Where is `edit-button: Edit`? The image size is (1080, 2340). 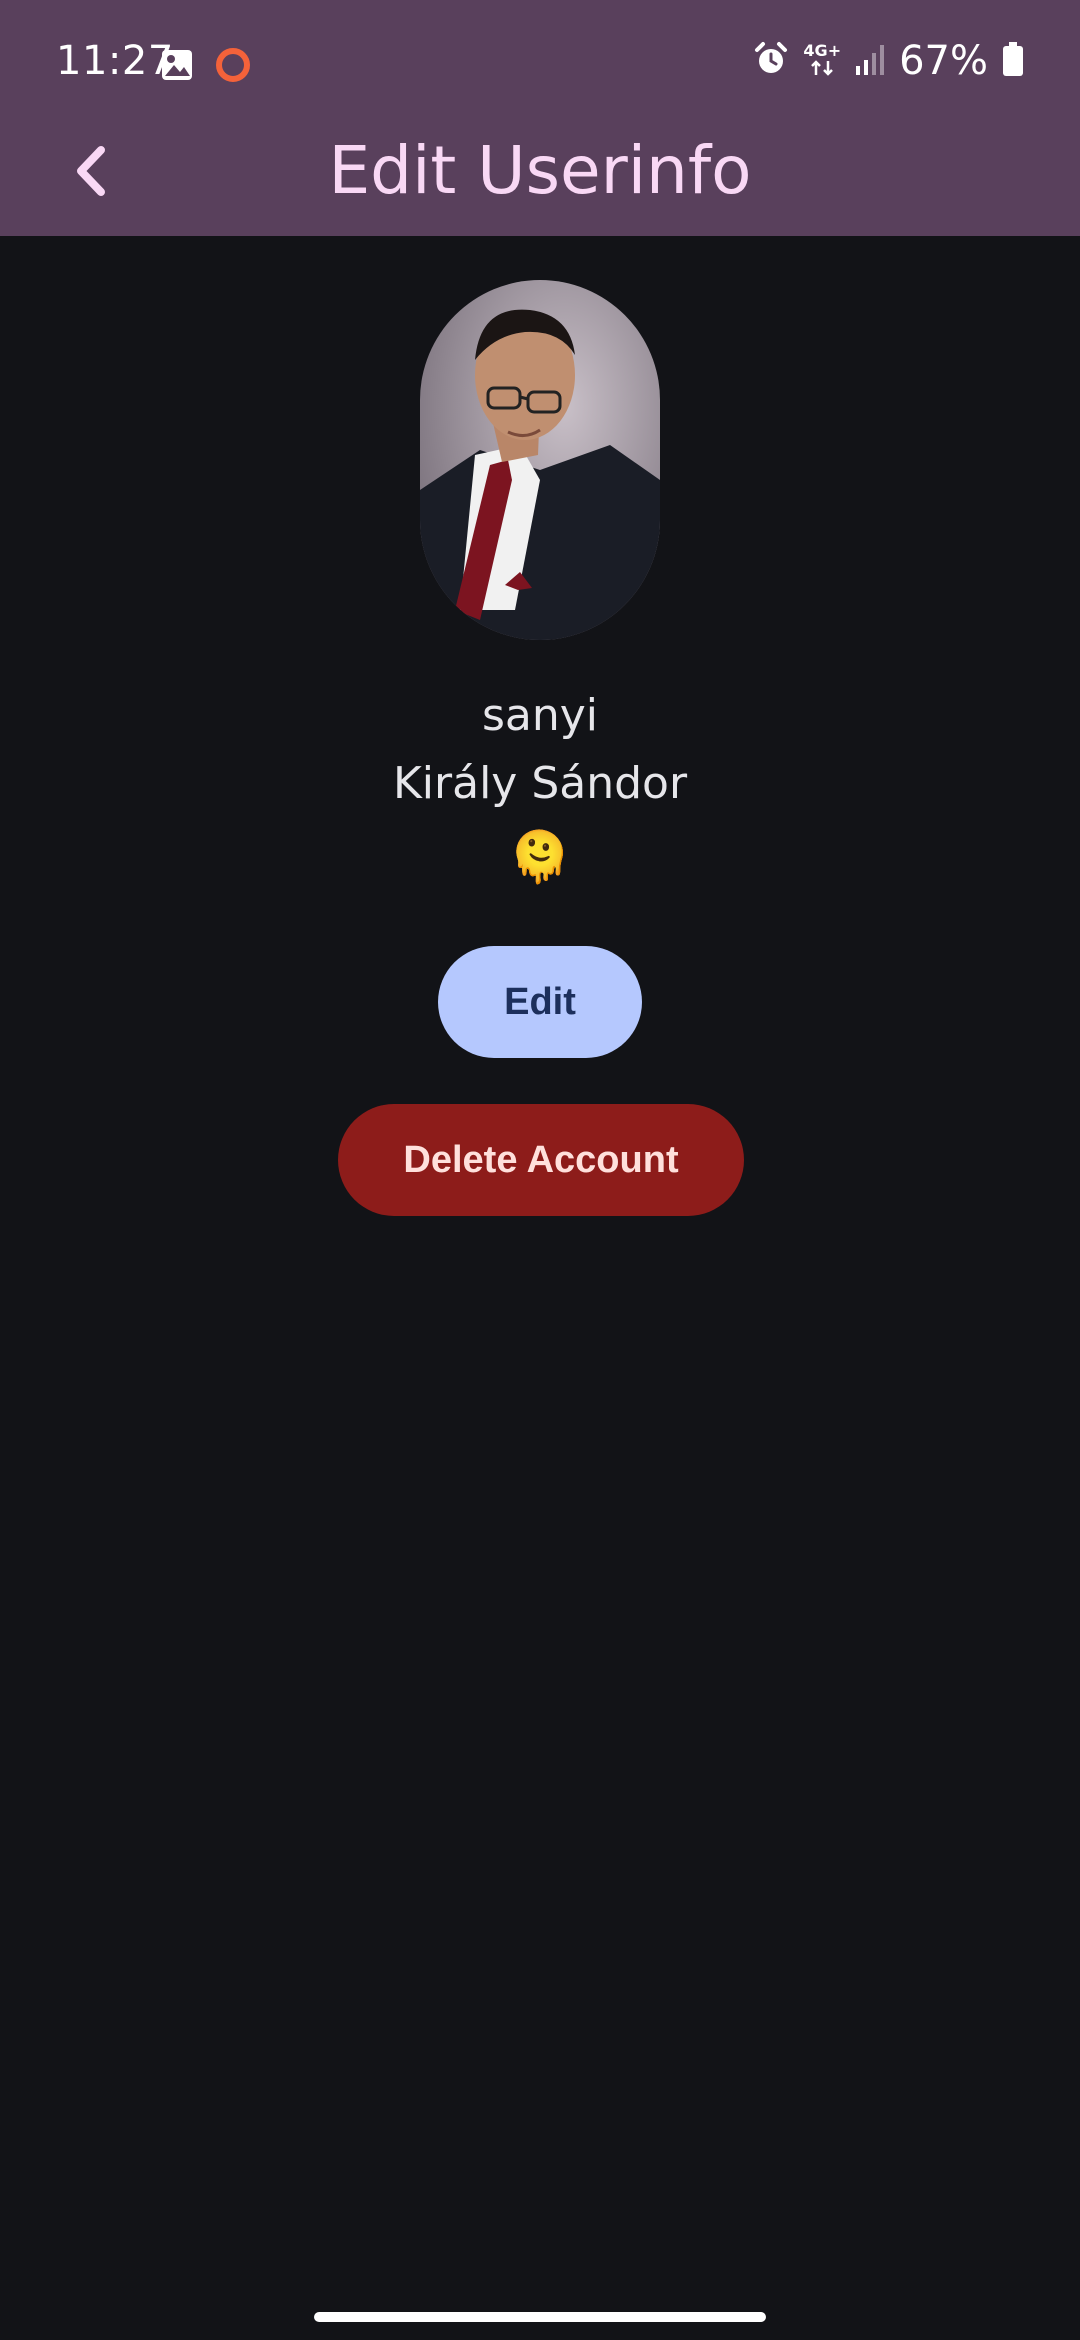 edit-button: Edit is located at coordinates (540, 1002).